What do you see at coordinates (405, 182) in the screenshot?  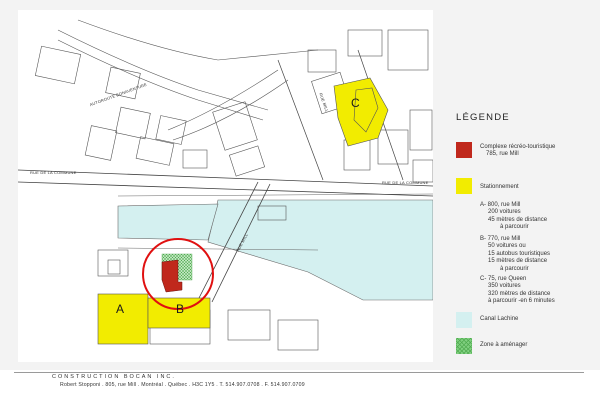 I see `street-label-rue-de-la-commune-east: RUE DE LA COMMUNE` at bounding box center [405, 182].